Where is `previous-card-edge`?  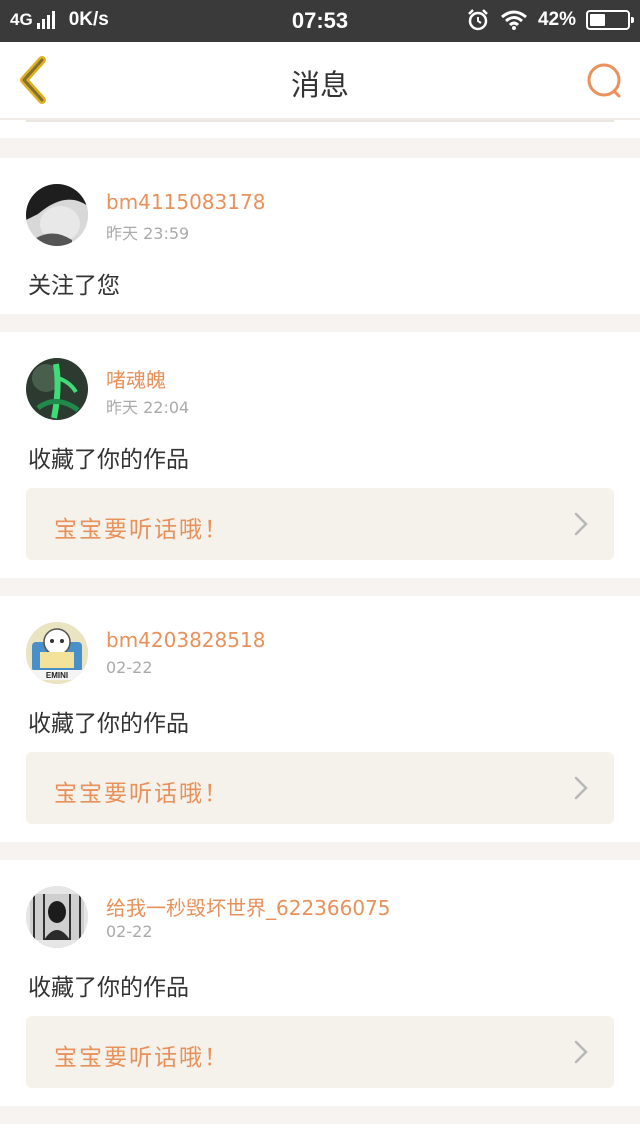 previous-card-edge is located at coordinates (320, 129).